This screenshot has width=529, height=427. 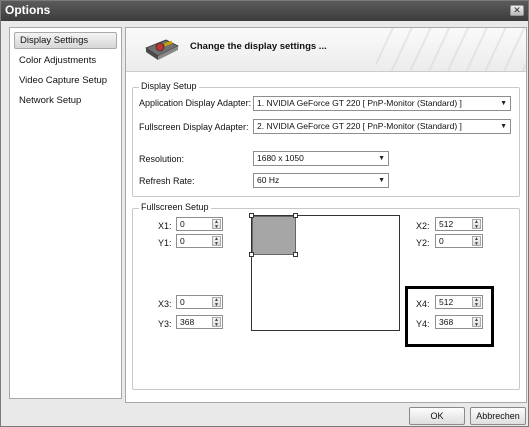 I want to click on highlight-box, so click(x=449, y=316).